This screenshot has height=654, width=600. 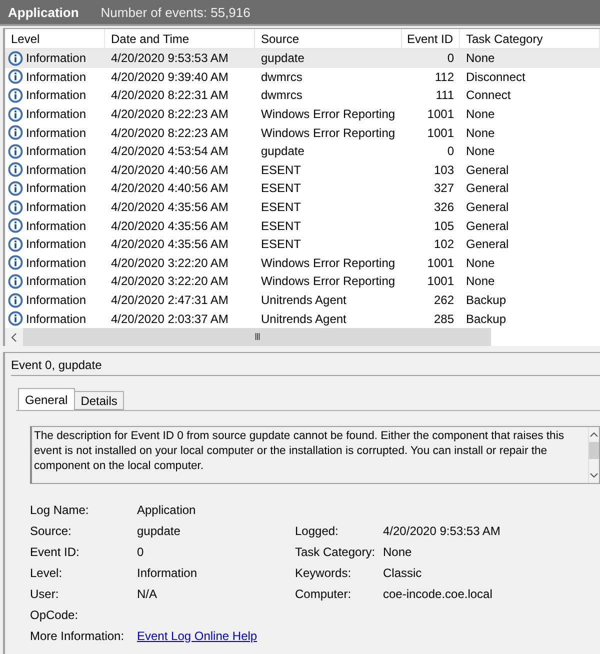 I want to click on event-row: Information 4/20/2020 9:53:53 AM gupdate 0 None, so click(x=302, y=58).